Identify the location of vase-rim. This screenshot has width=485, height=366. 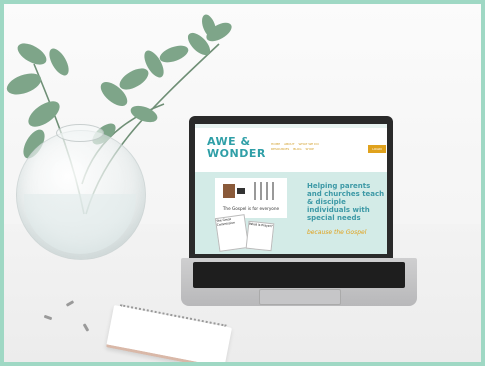
(80, 133).